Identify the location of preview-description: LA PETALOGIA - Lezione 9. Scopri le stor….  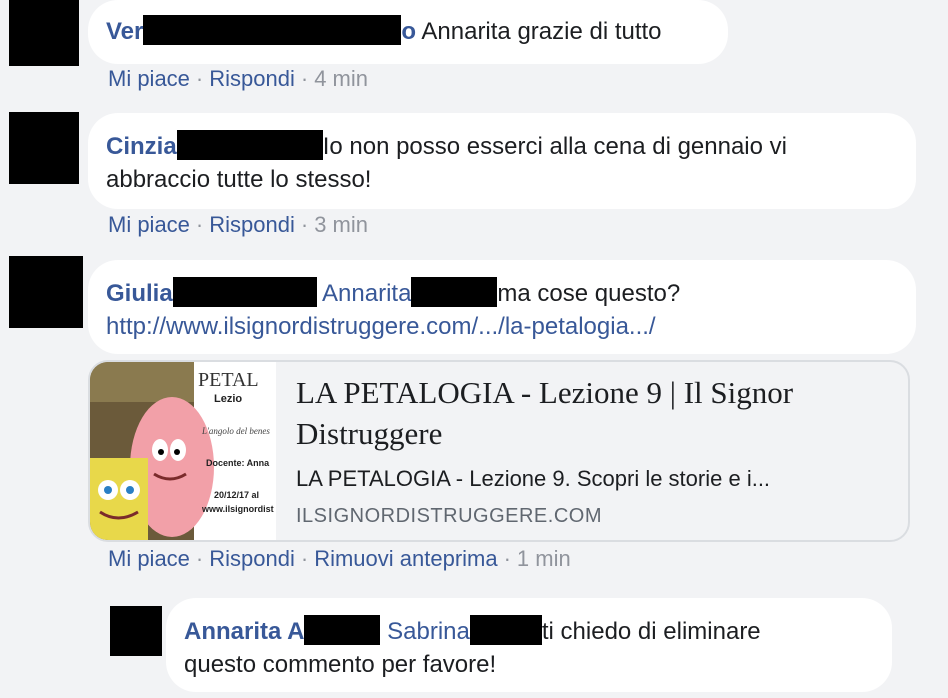
(533, 478).